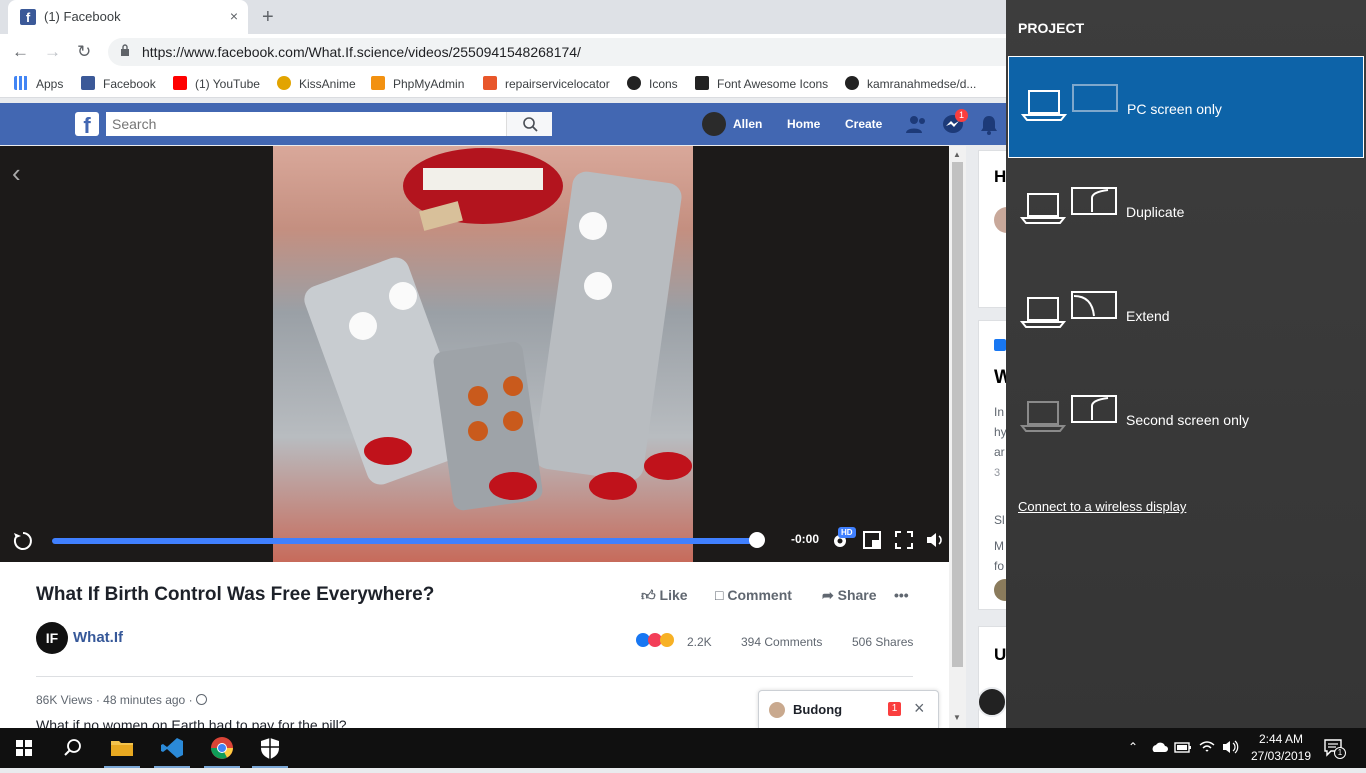  Describe the element at coordinates (1340, 753) in the screenshot. I see `notification-count-badge: 1` at that location.